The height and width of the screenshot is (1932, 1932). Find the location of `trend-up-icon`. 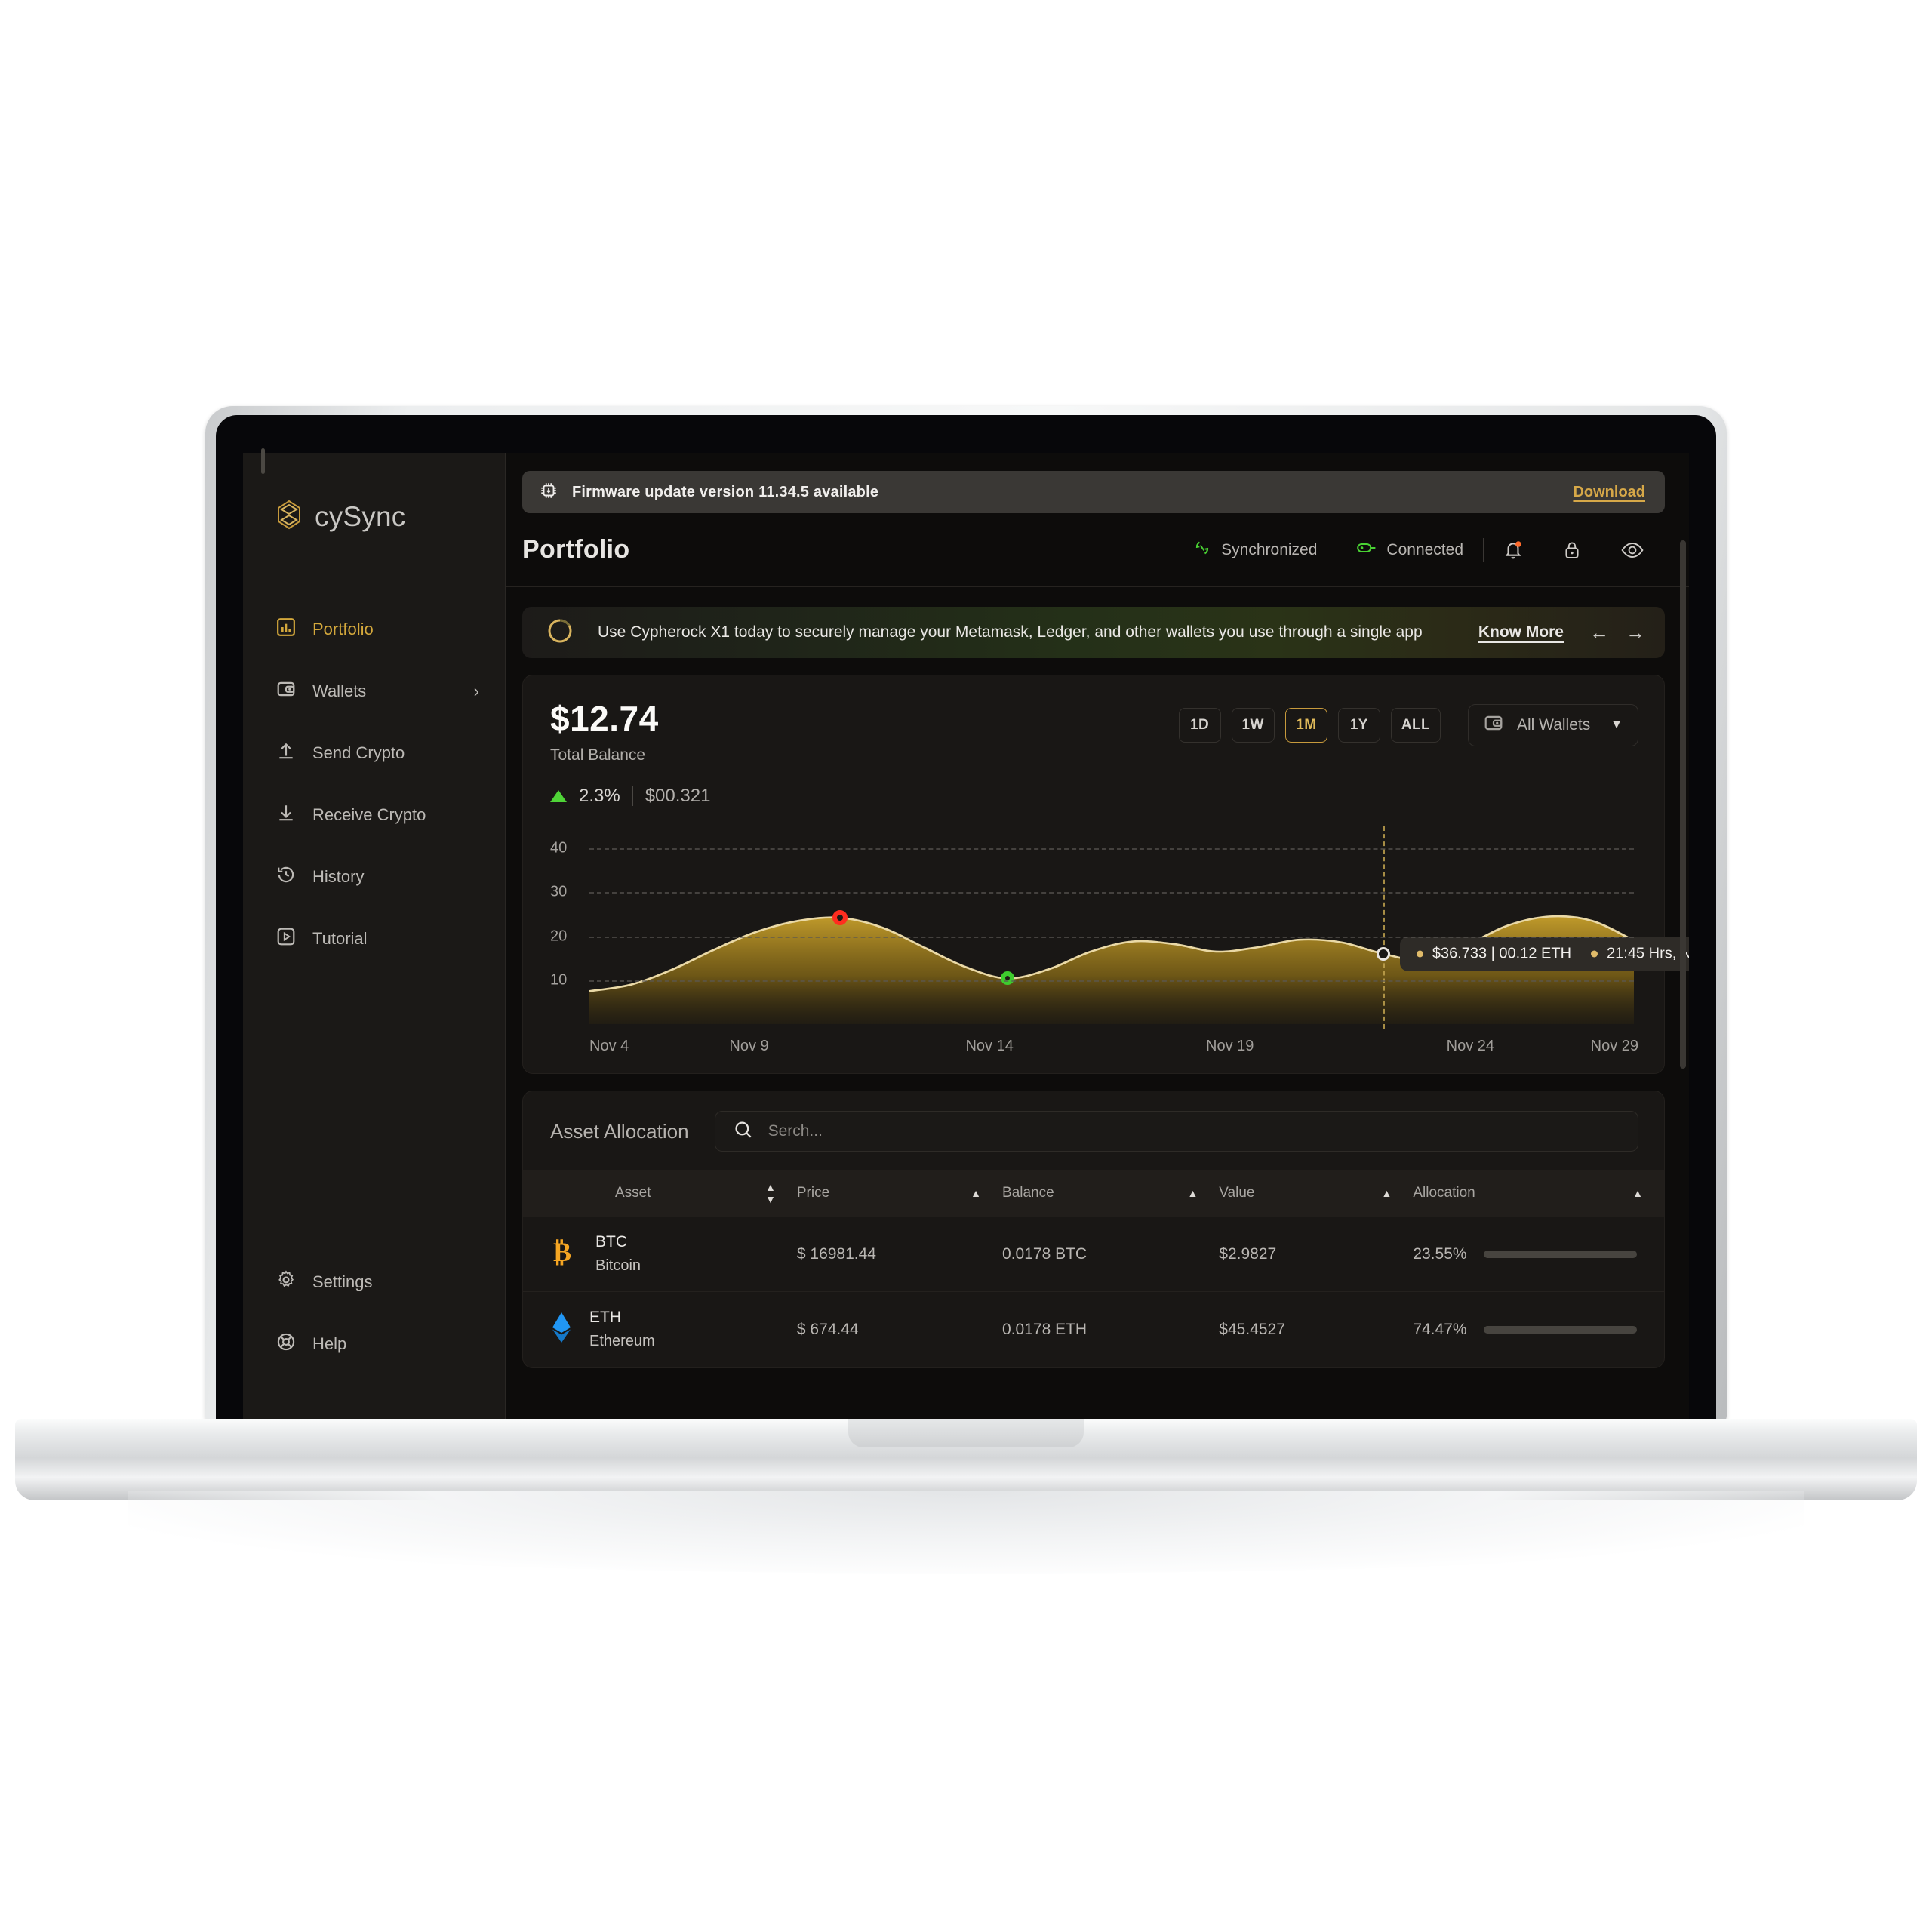

trend-up-icon is located at coordinates (558, 796).